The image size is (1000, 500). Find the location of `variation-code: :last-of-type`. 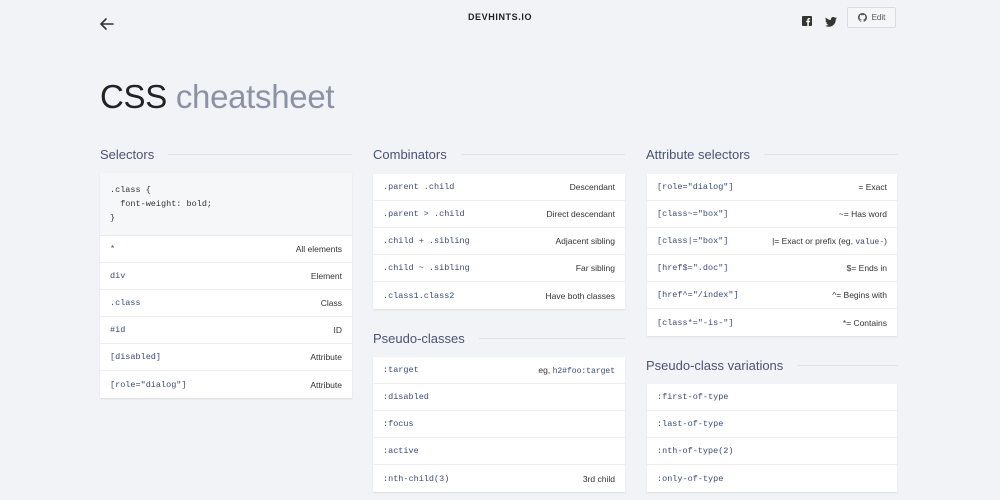

variation-code: :last-of-type is located at coordinates (690, 424).